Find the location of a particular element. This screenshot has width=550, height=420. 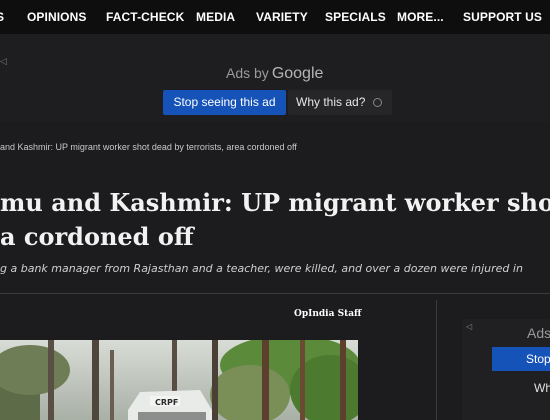

crpf-vehicle-label: CRPF is located at coordinates (166, 402).